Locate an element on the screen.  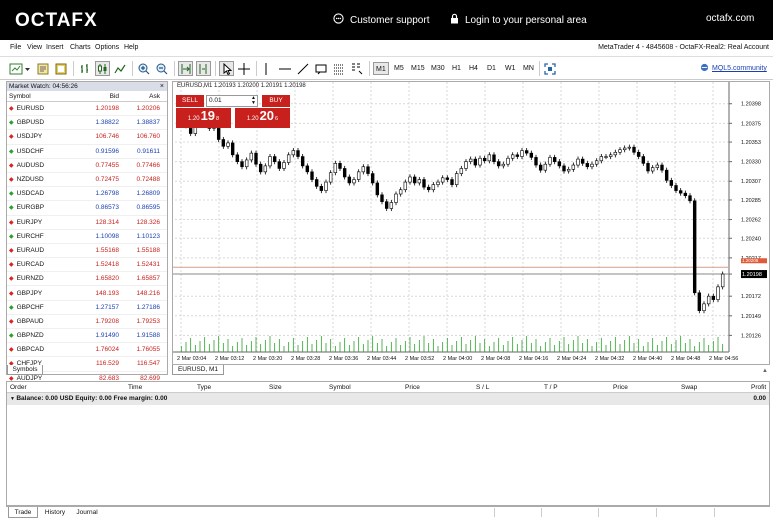
market-watch-row: ◆ GBPAUD 1.79208 1.79253 is located at coordinates (87, 322).